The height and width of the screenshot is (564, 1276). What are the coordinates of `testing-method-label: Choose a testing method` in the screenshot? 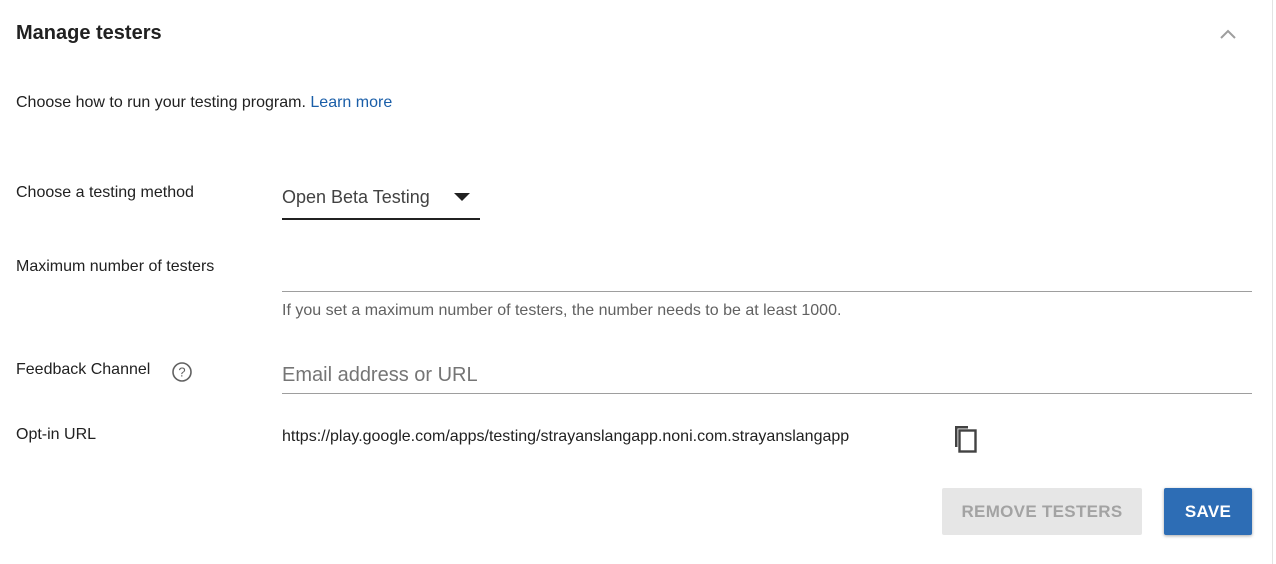 It's located at (105, 192).